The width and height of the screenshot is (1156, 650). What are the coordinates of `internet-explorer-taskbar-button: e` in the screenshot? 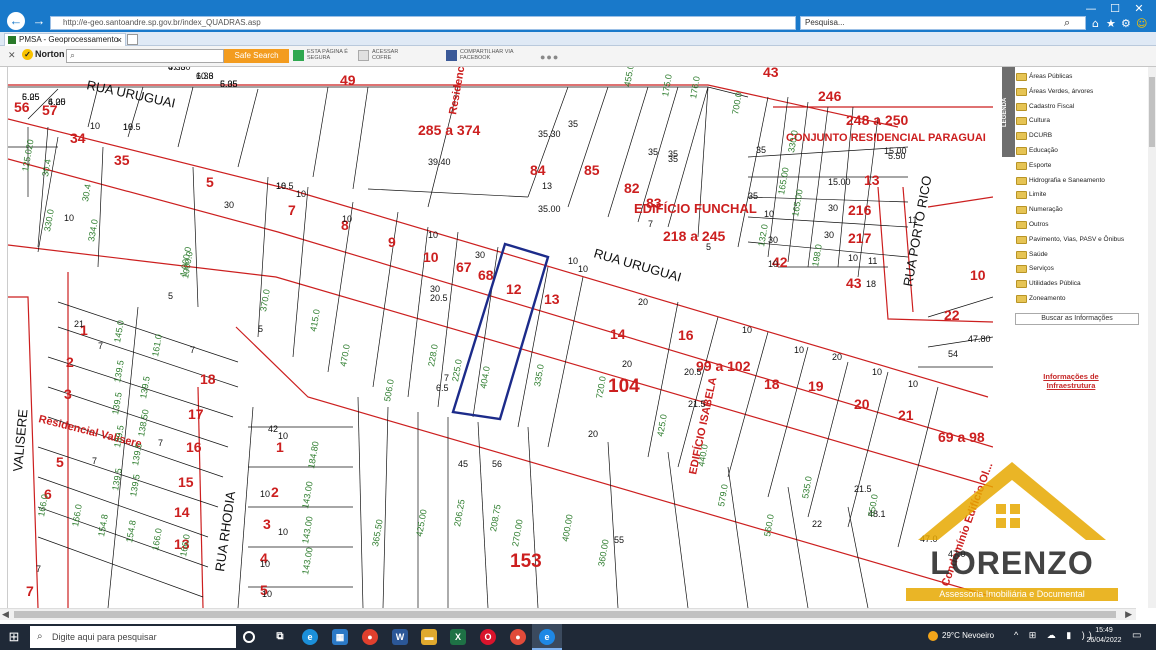 It's located at (547, 637).